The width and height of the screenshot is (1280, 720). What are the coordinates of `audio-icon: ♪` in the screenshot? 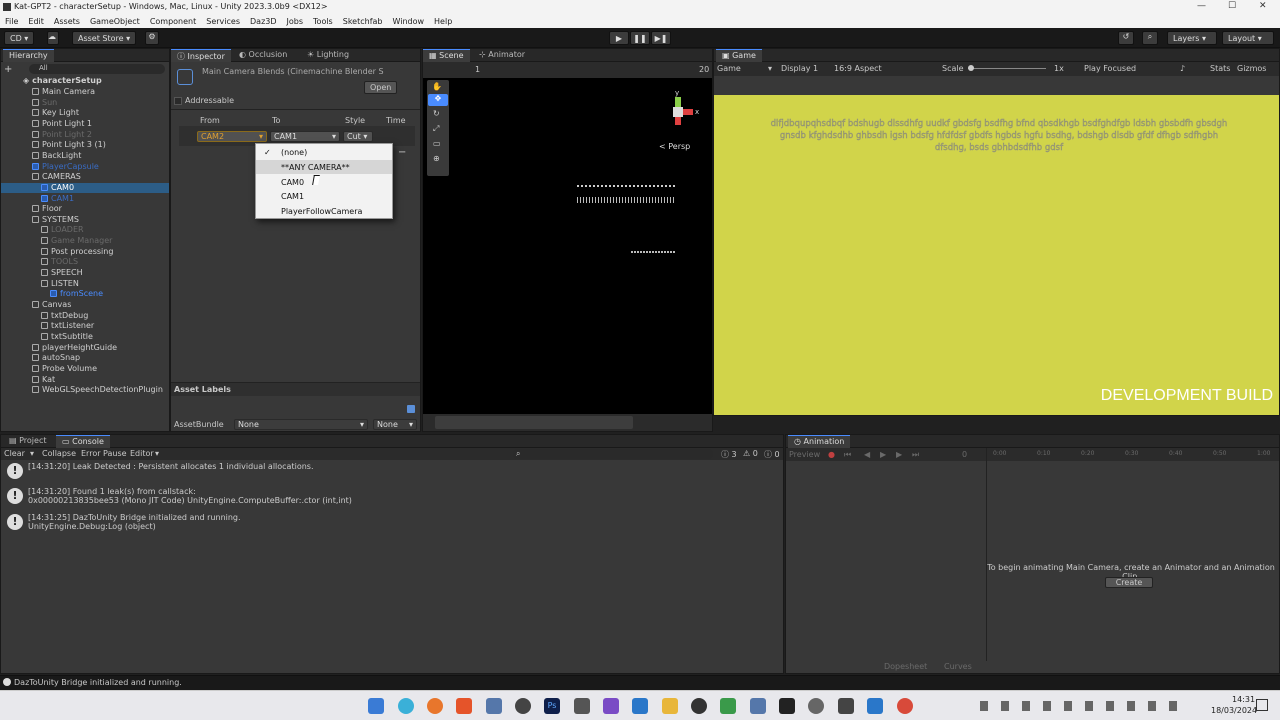 It's located at (1182, 68).